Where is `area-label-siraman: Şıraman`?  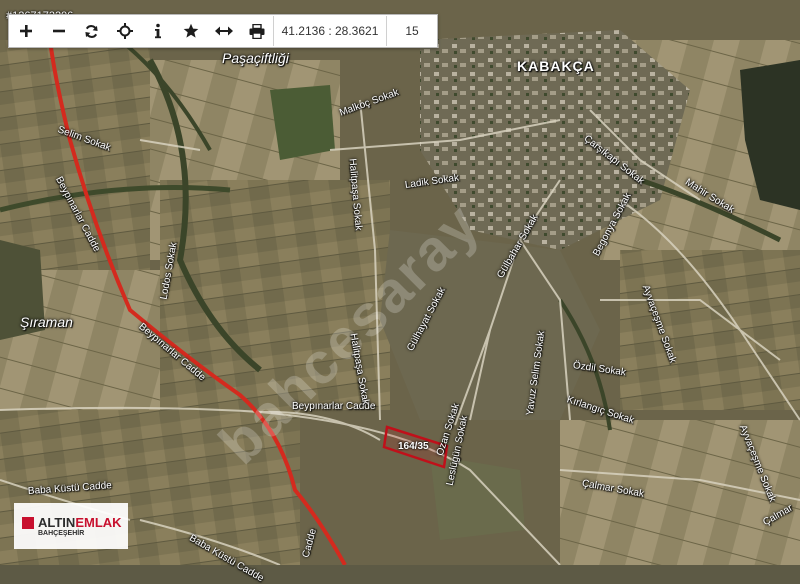 area-label-siraman: Şıraman is located at coordinates (46, 322).